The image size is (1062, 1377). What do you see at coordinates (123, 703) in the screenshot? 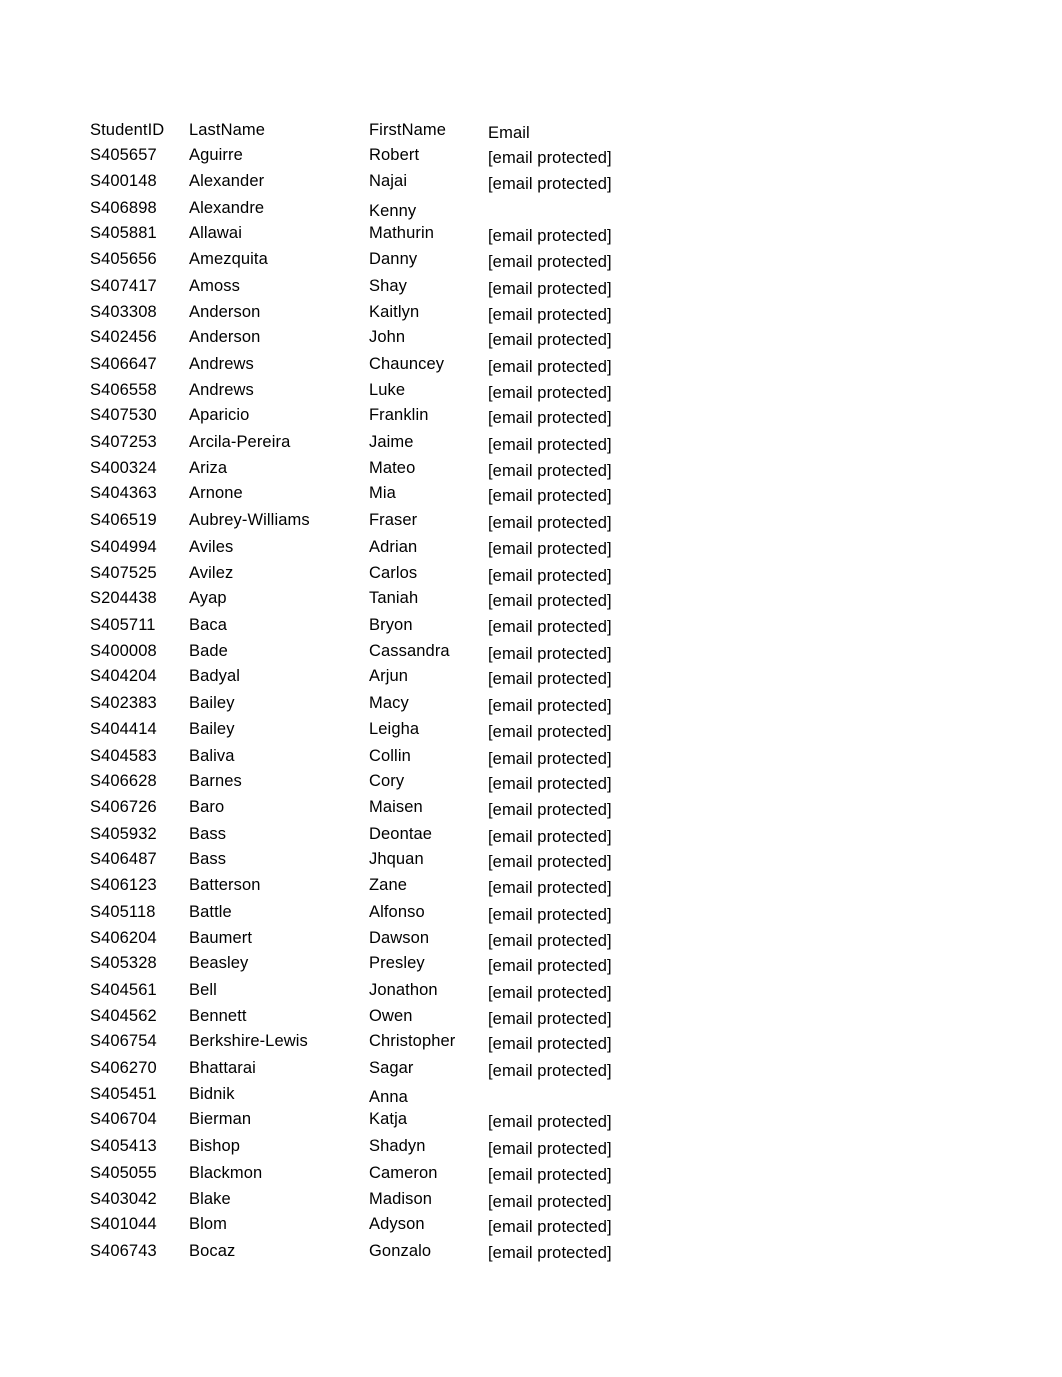
I see `student-id-cell: S402383` at bounding box center [123, 703].